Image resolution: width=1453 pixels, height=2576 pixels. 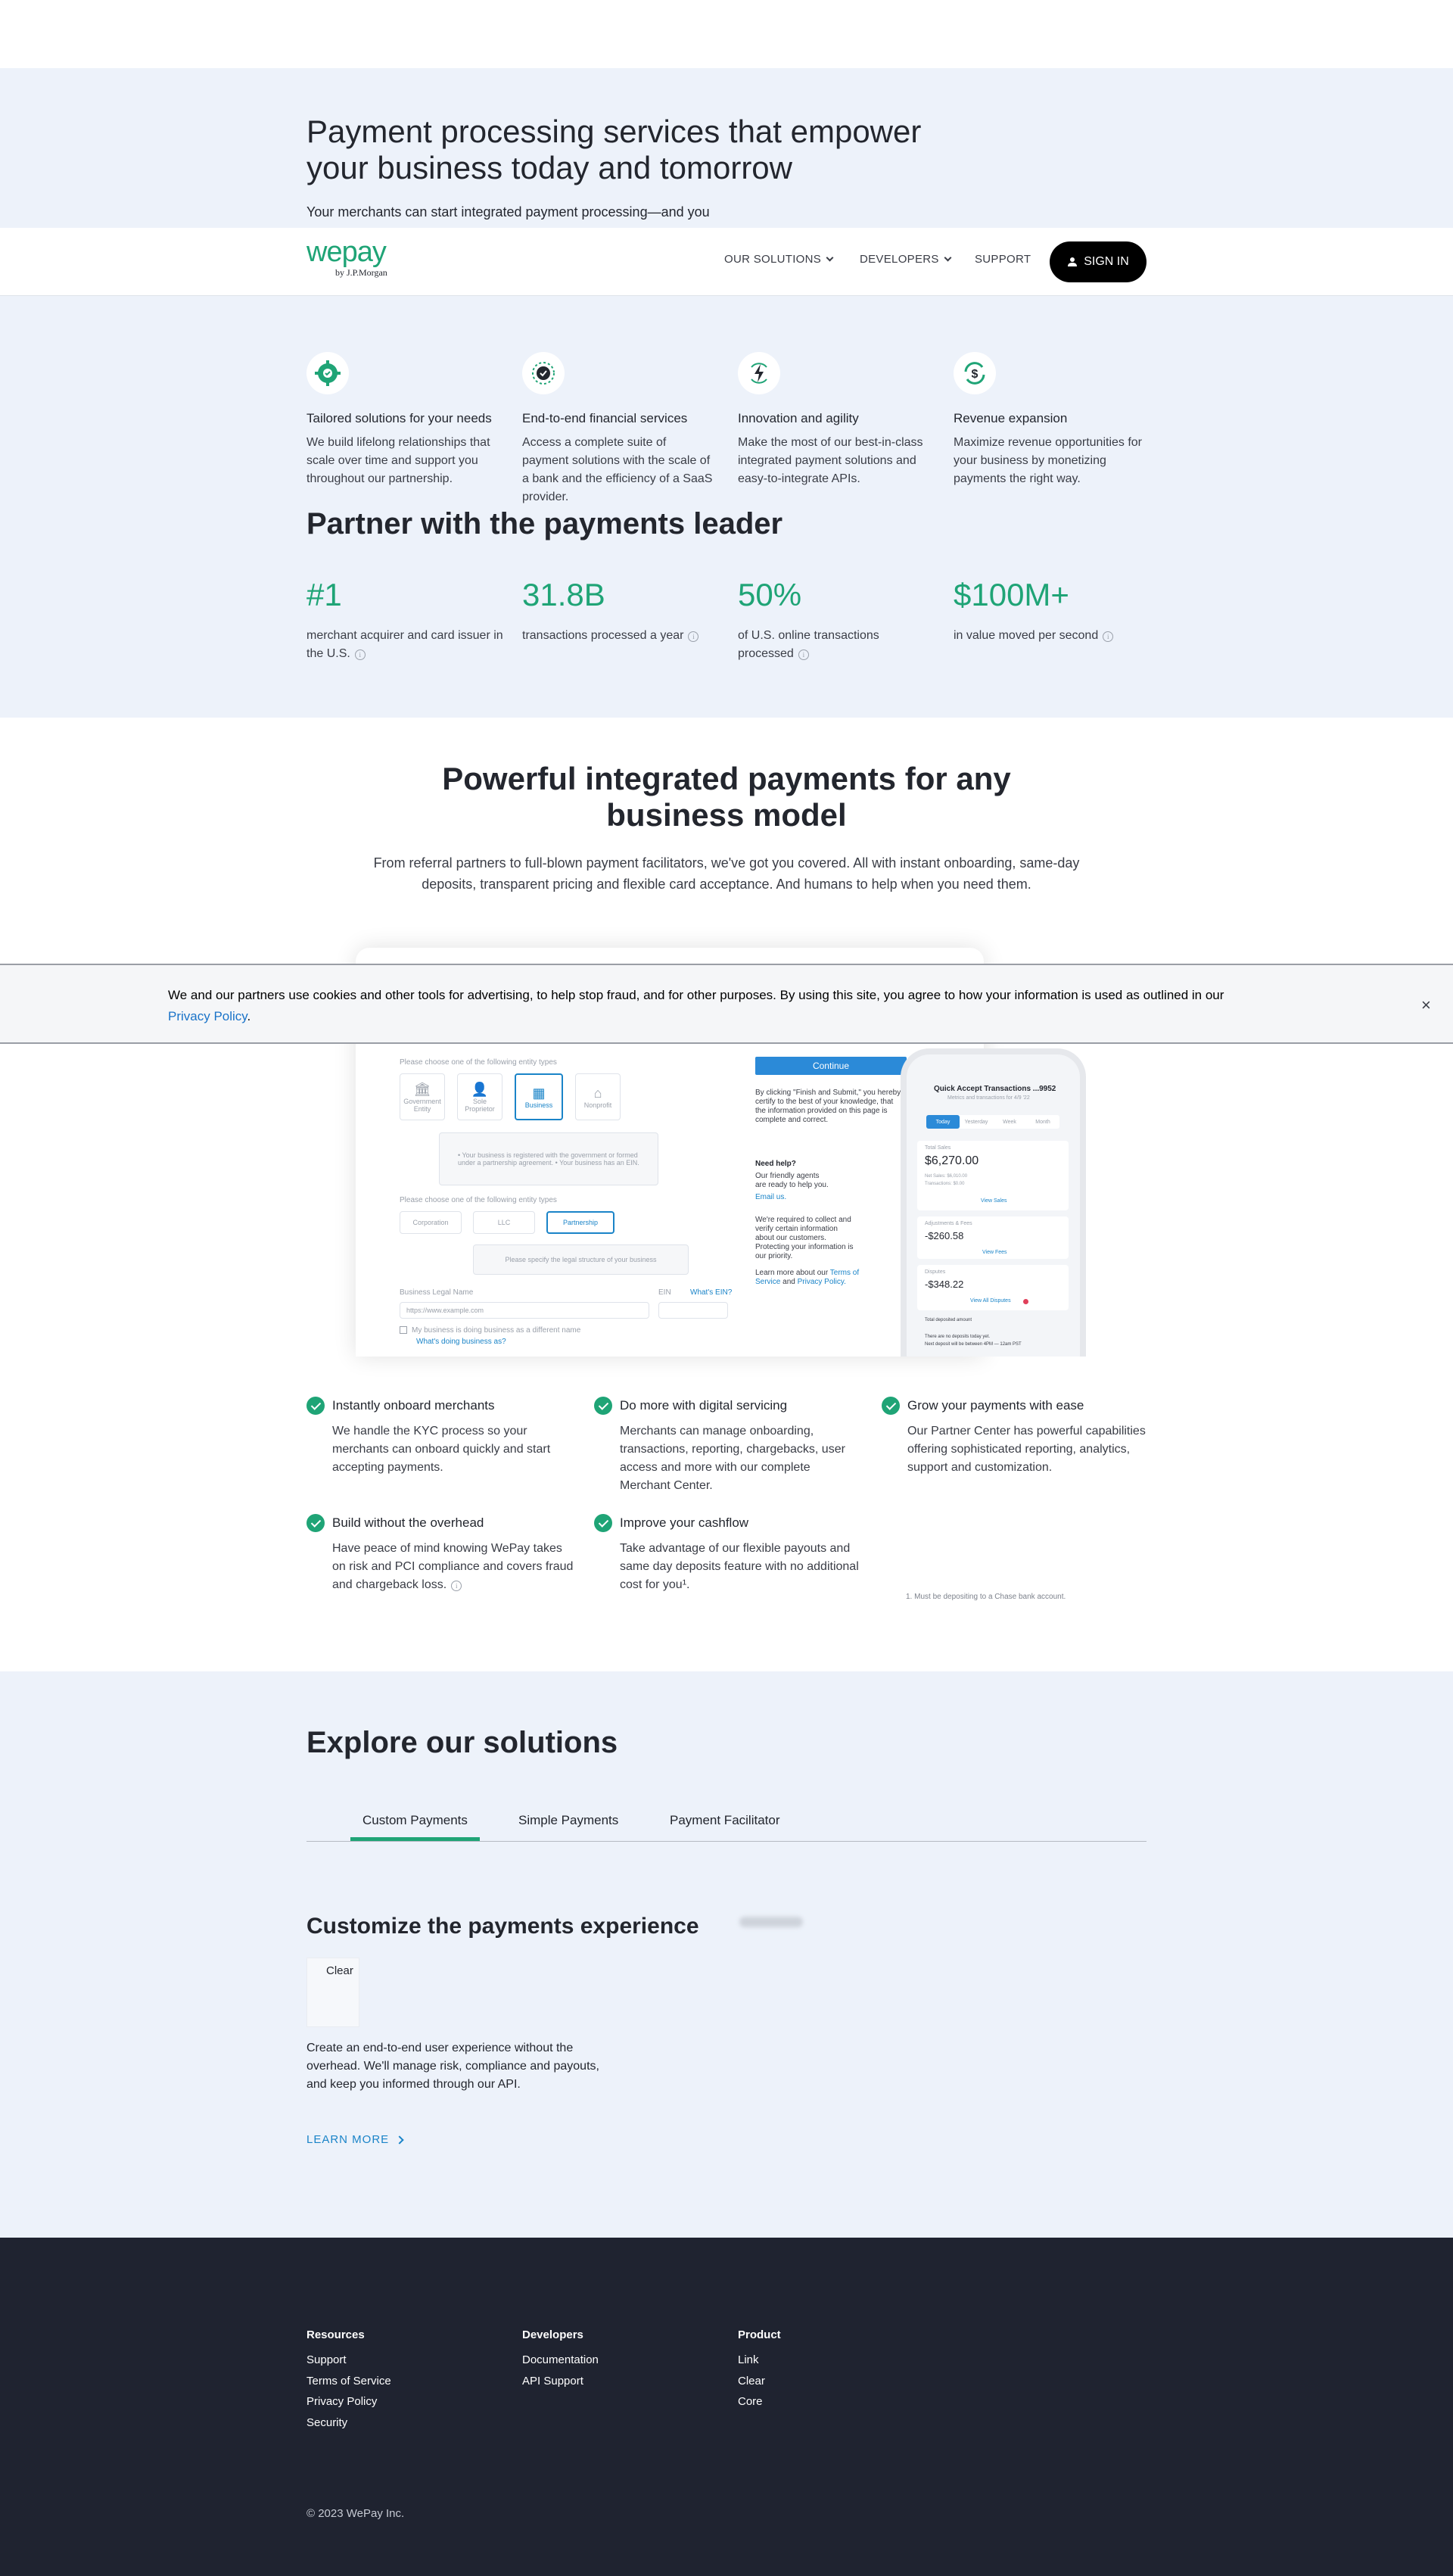 I want to click on footer-link-clear: Clear, so click(x=759, y=2381).